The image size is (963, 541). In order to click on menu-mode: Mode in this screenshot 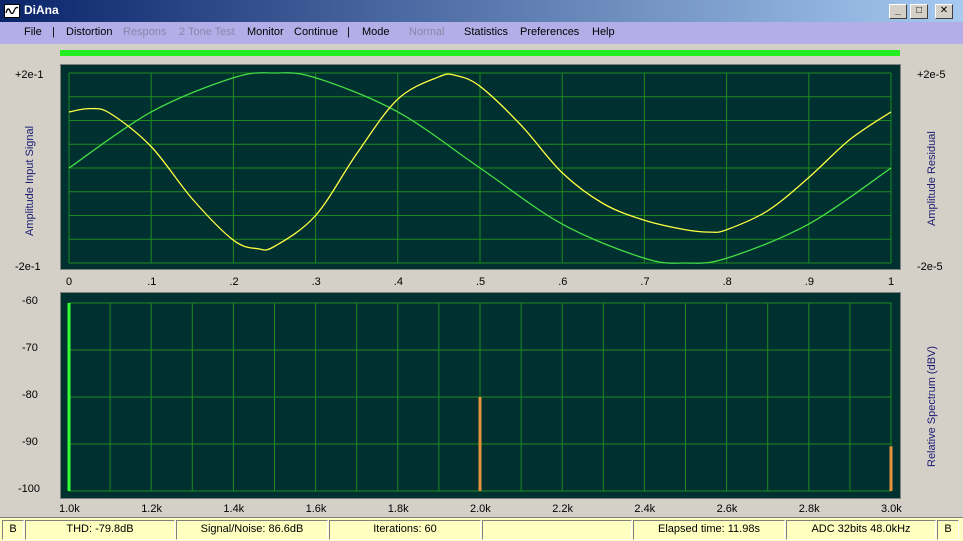, I will do `click(376, 32)`.